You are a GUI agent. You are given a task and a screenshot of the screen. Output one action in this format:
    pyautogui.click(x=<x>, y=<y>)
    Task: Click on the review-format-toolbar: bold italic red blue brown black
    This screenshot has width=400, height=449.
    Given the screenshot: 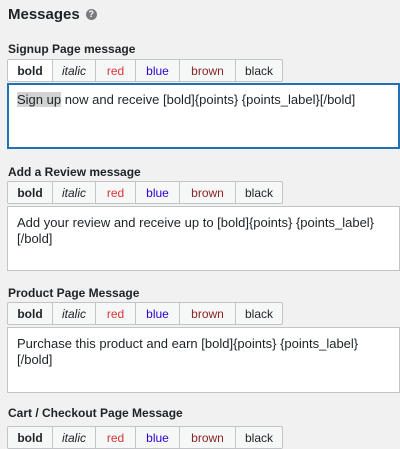 What is the action you would take?
    pyautogui.click(x=145, y=192)
    